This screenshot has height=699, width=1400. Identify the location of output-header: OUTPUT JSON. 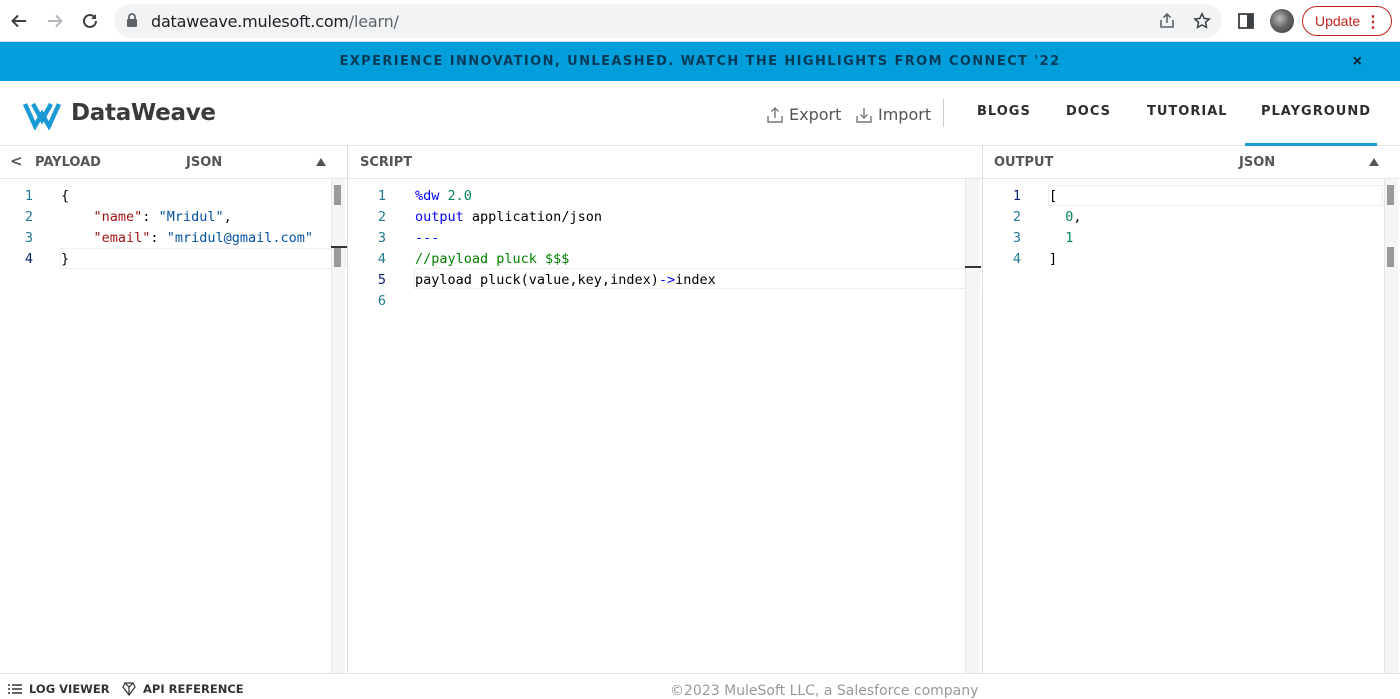
(1191, 162).